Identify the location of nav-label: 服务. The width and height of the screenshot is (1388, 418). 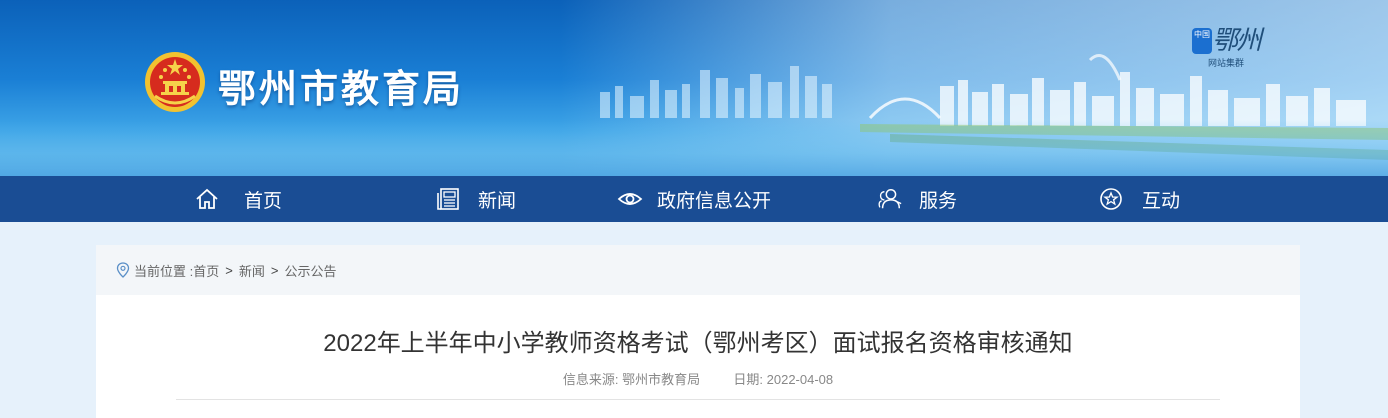
(938, 201).